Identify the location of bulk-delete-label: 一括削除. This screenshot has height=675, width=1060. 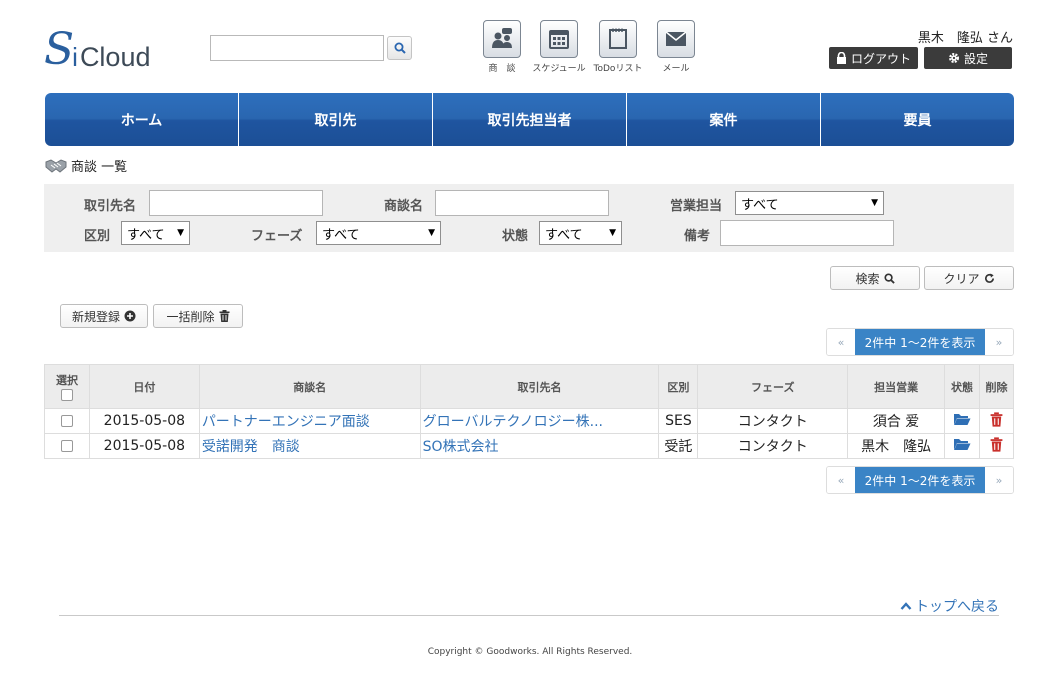
(190, 316).